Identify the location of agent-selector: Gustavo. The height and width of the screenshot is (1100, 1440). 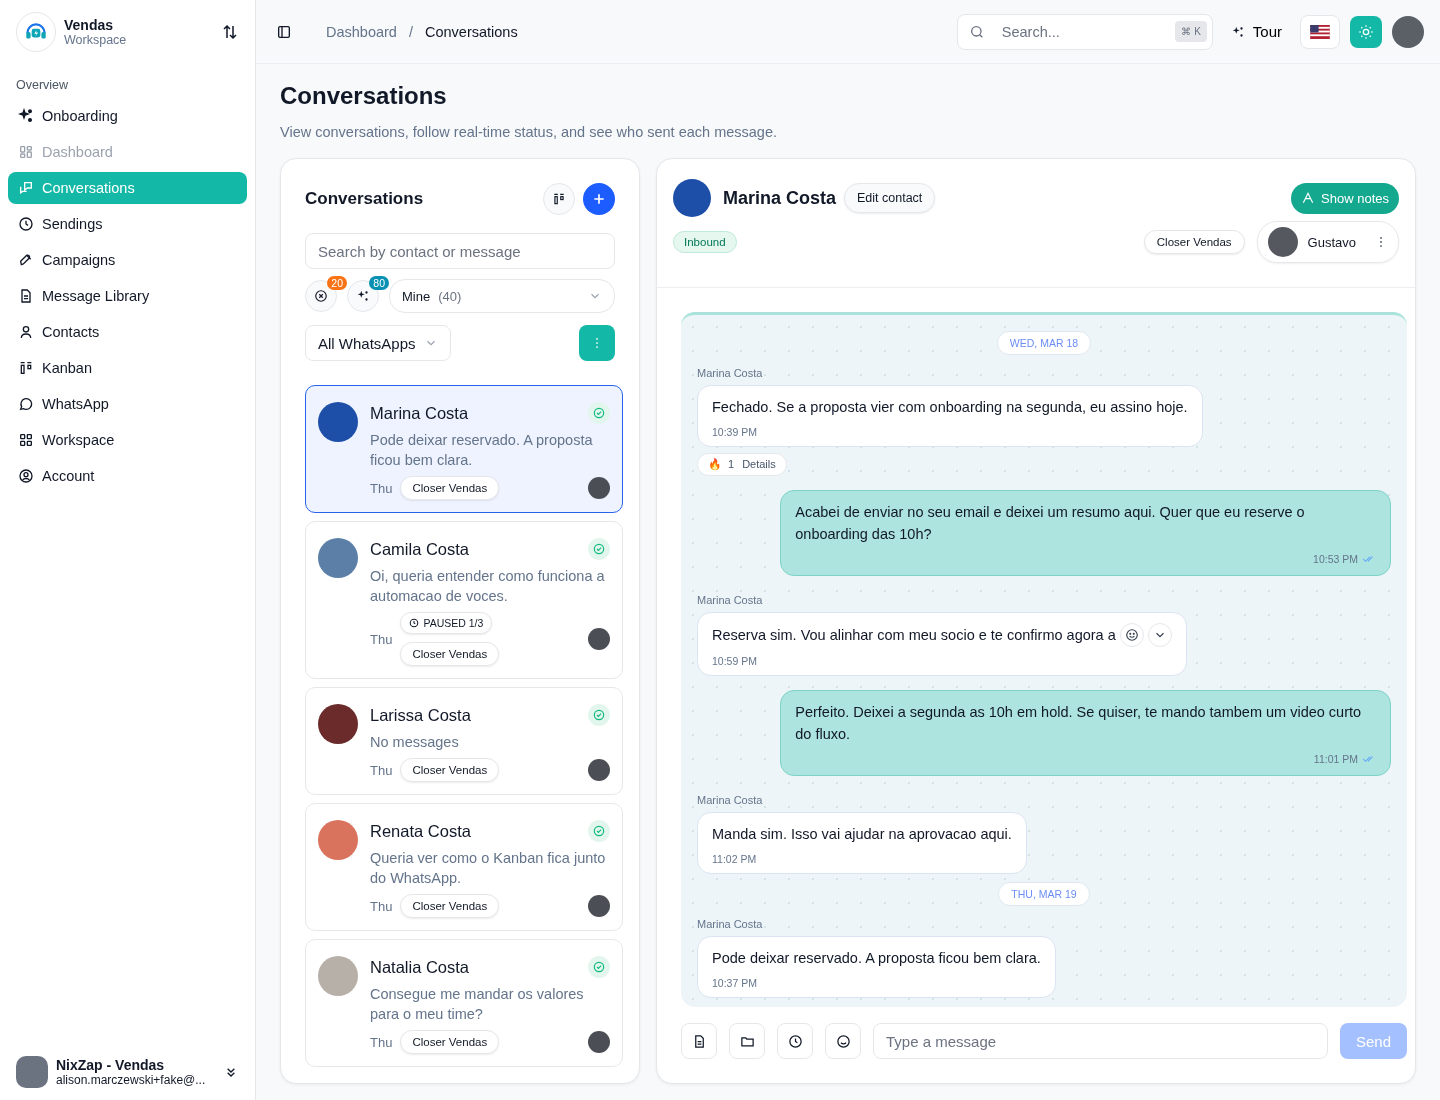
(1327, 242).